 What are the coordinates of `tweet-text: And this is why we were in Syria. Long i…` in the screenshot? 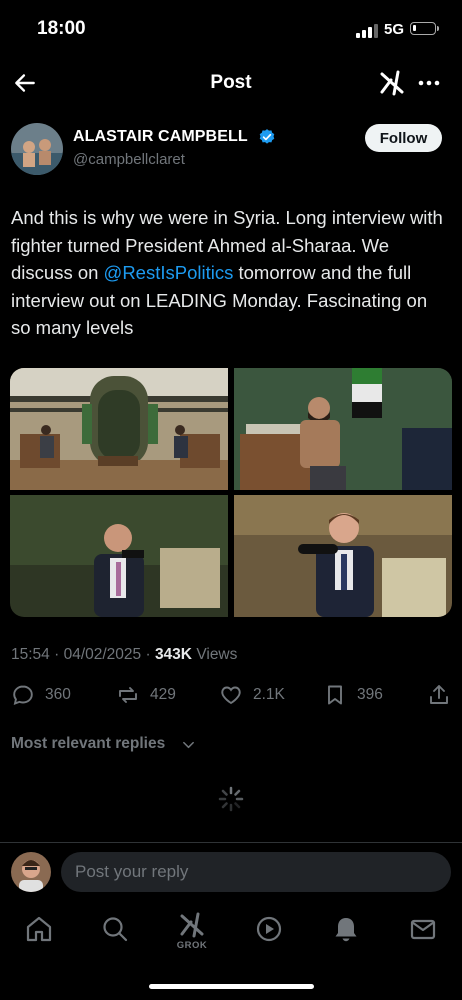 It's located at (231, 273).